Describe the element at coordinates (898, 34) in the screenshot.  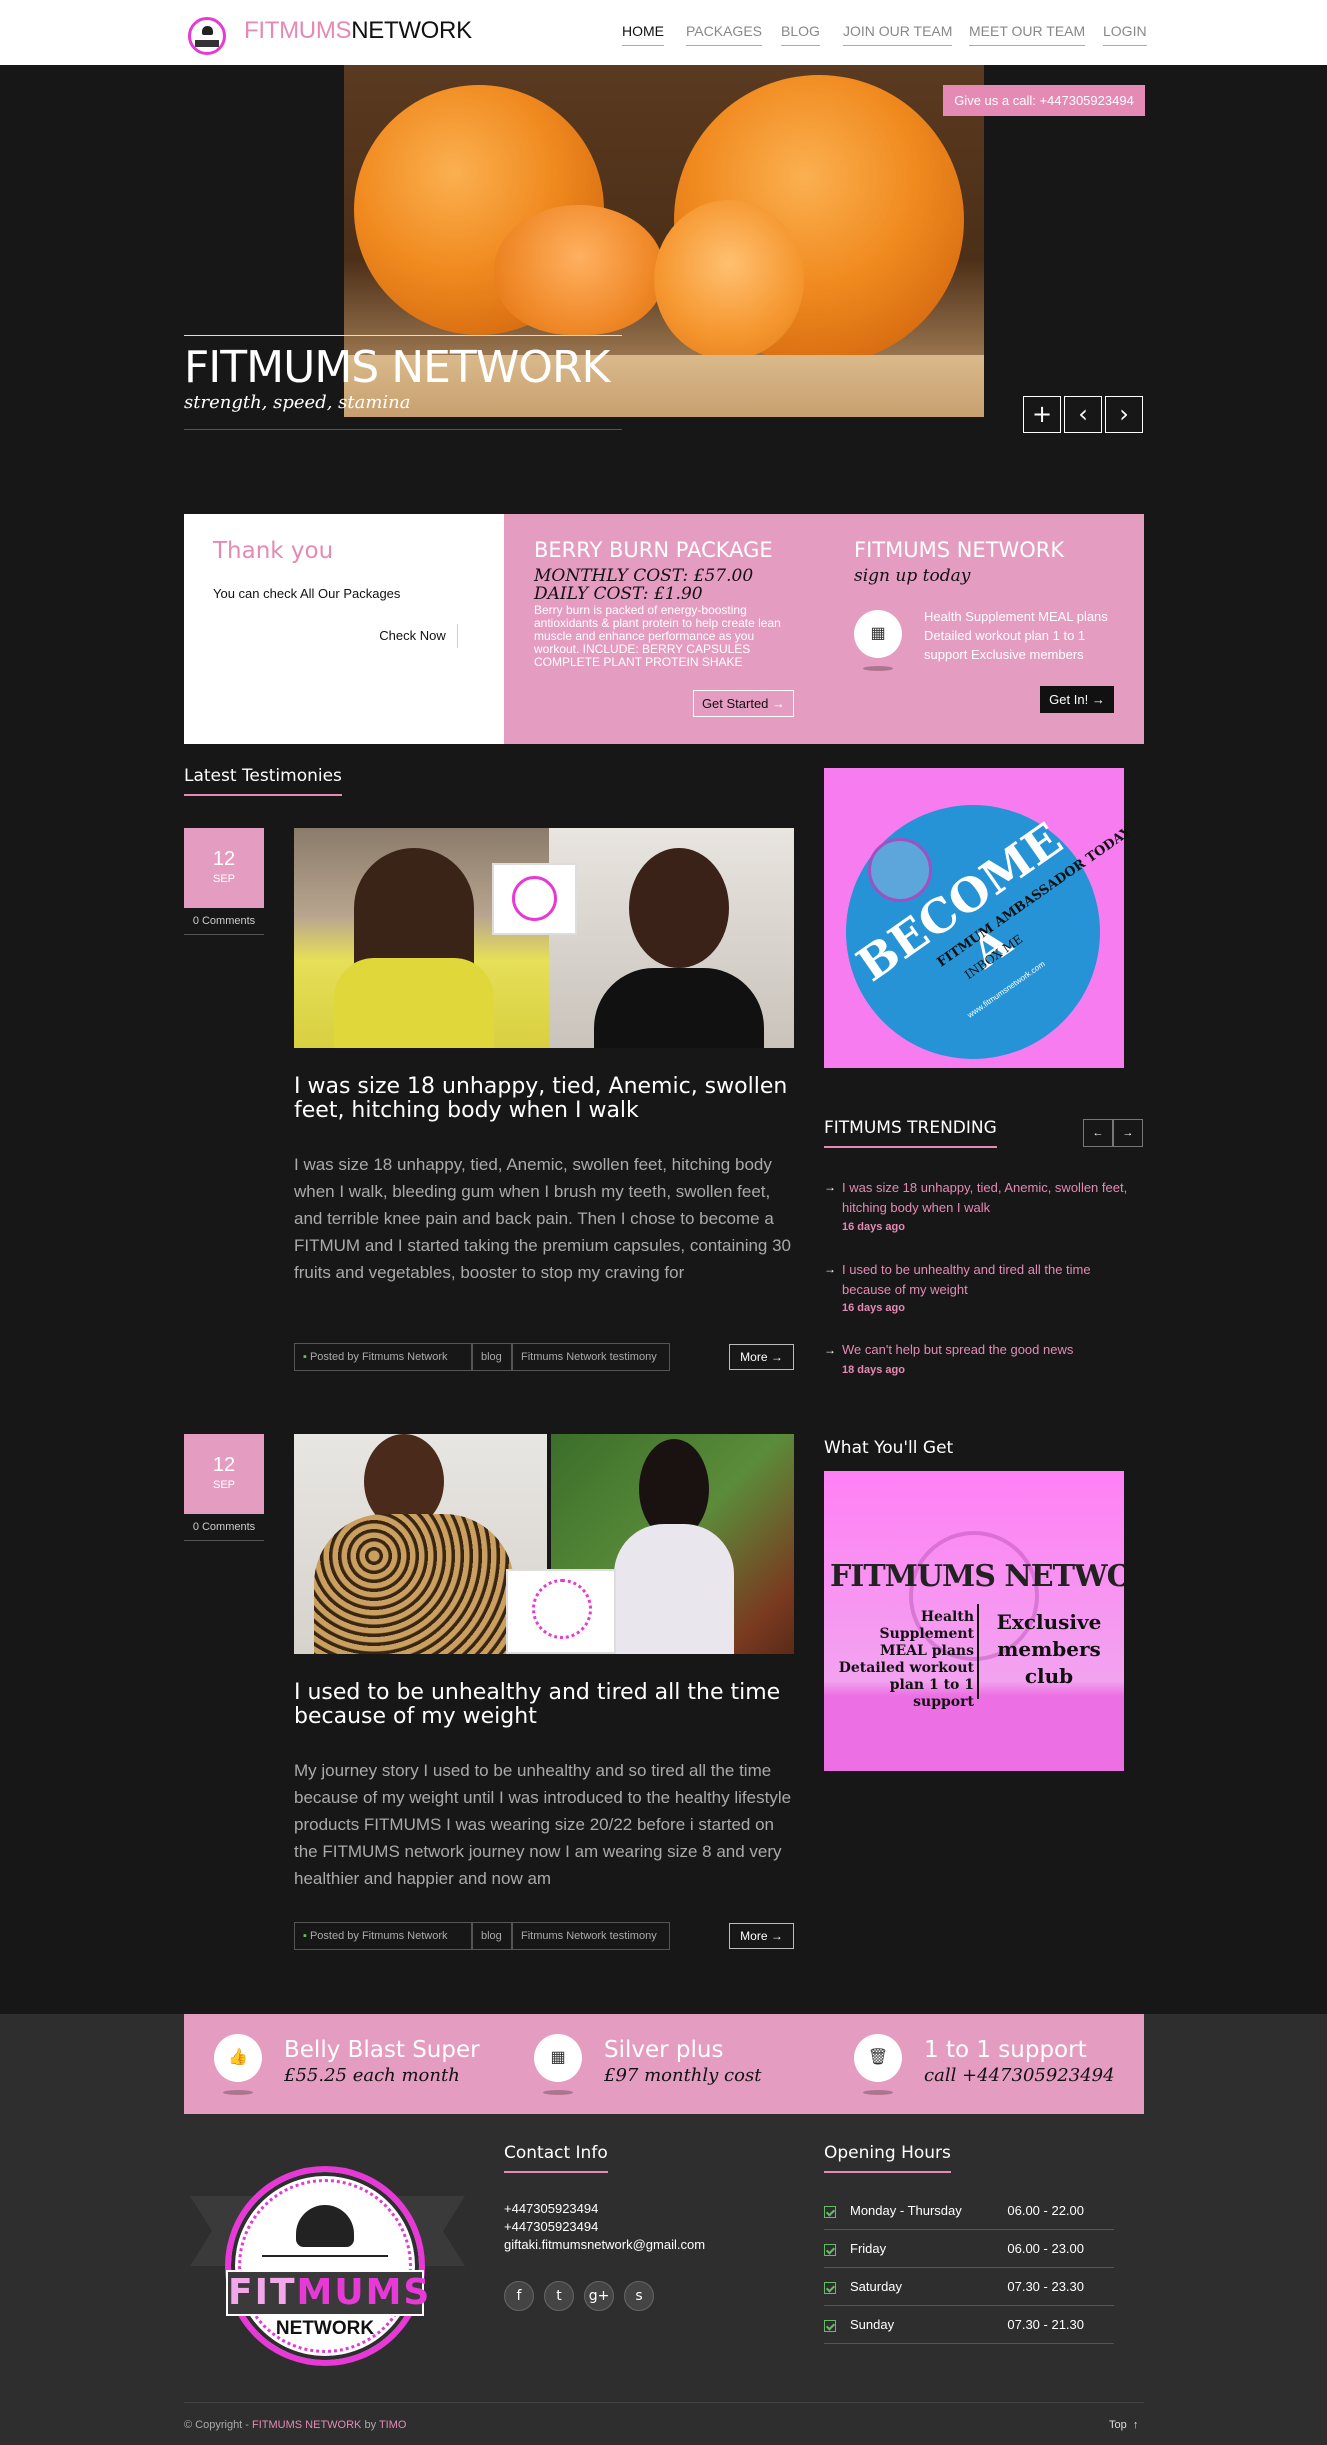
I see `nav-join-our-team: JOIN OUR TEAM` at that location.